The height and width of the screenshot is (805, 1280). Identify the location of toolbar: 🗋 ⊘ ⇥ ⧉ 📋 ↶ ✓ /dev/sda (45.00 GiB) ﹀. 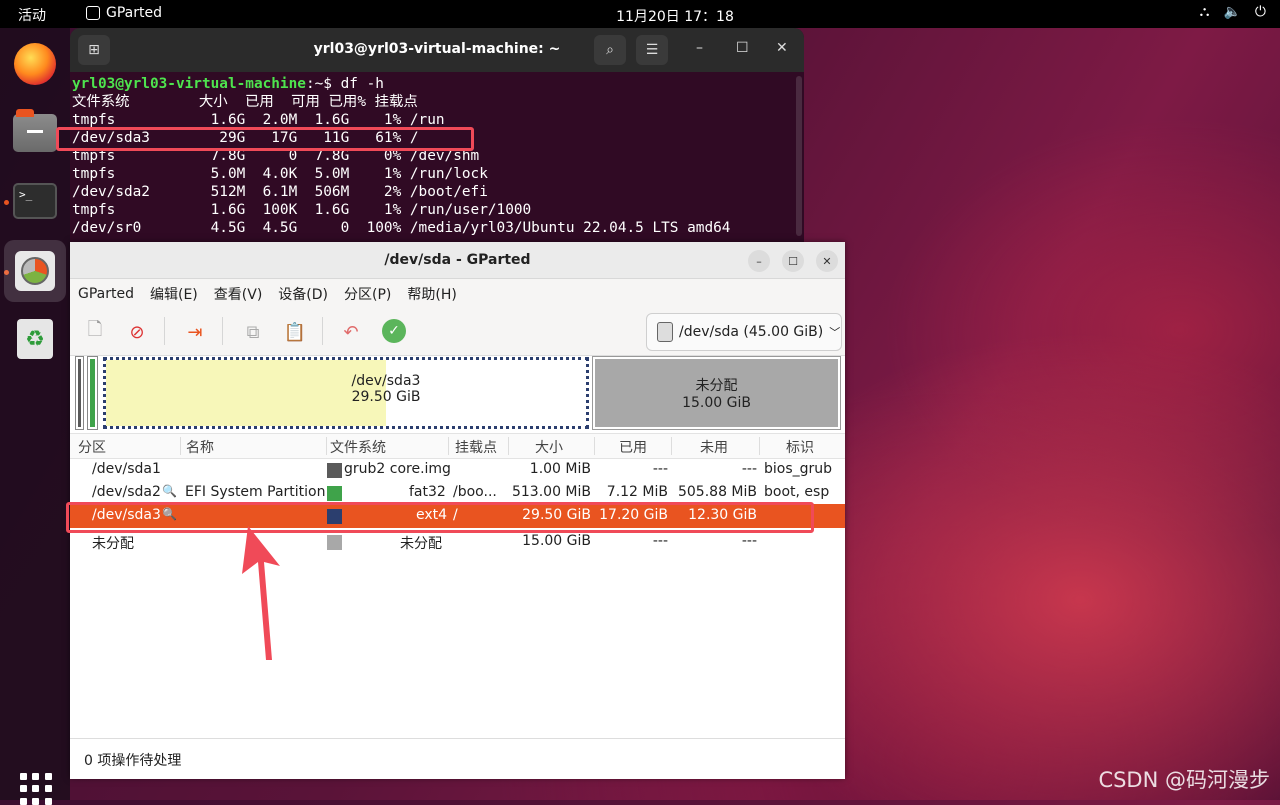
(457, 332).